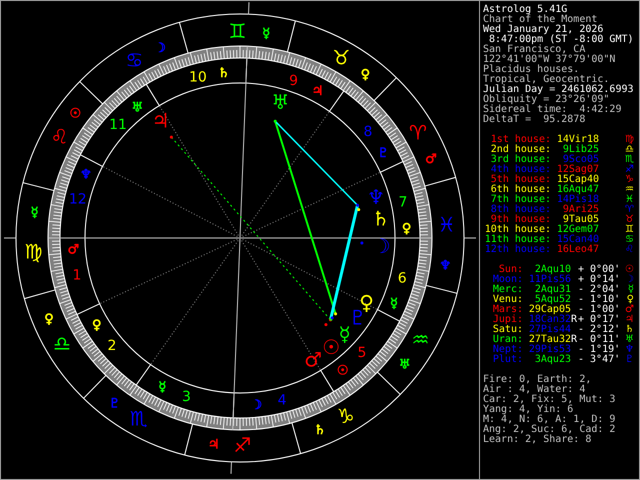 The width and height of the screenshot is (640, 480). I want to click on info-line: Wed January 21, 2026, so click(543, 30).